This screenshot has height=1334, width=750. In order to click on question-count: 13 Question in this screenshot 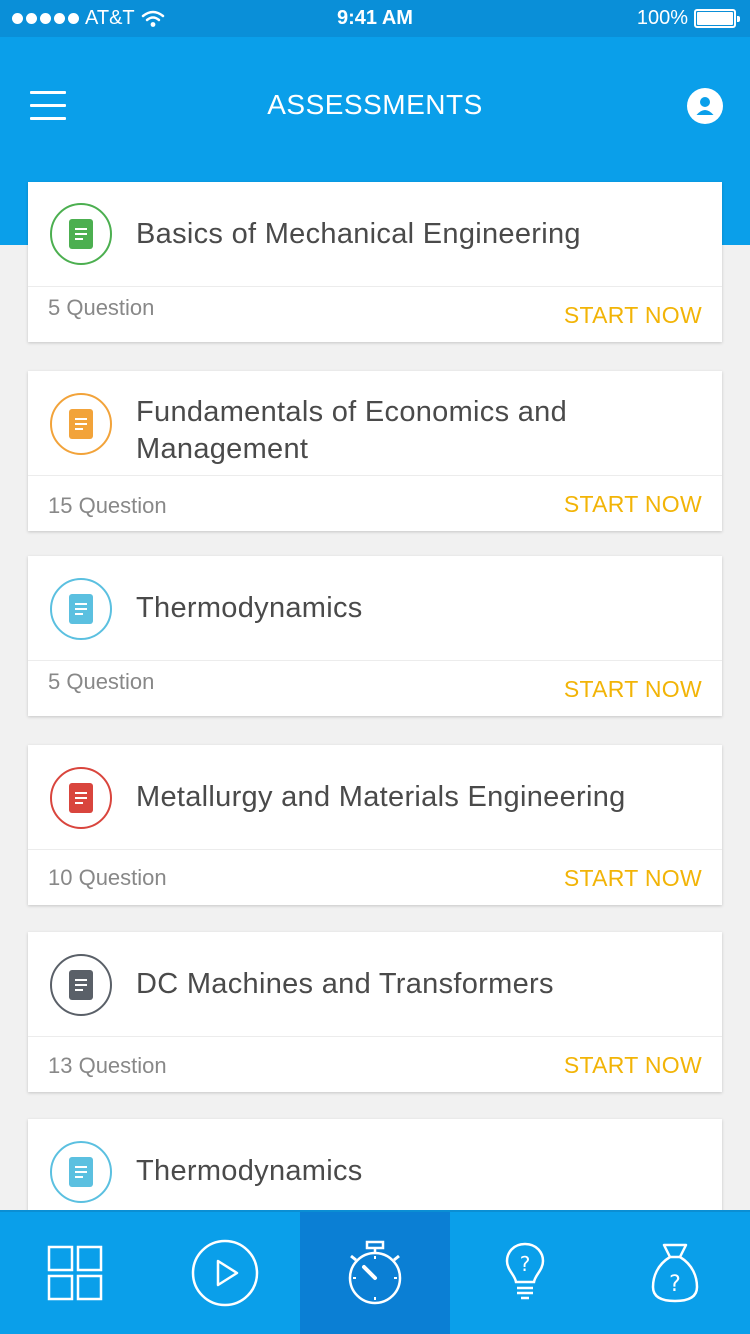, I will do `click(107, 1065)`.